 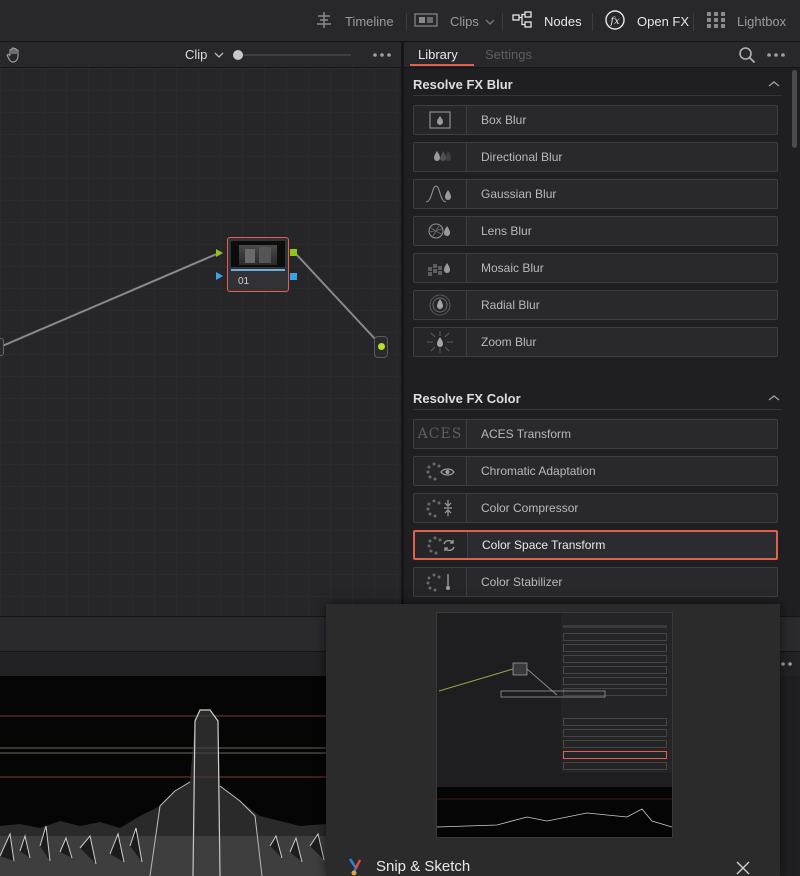 What do you see at coordinates (509, 342) in the screenshot?
I see `fx-item-label: Zoom Blur` at bounding box center [509, 342].